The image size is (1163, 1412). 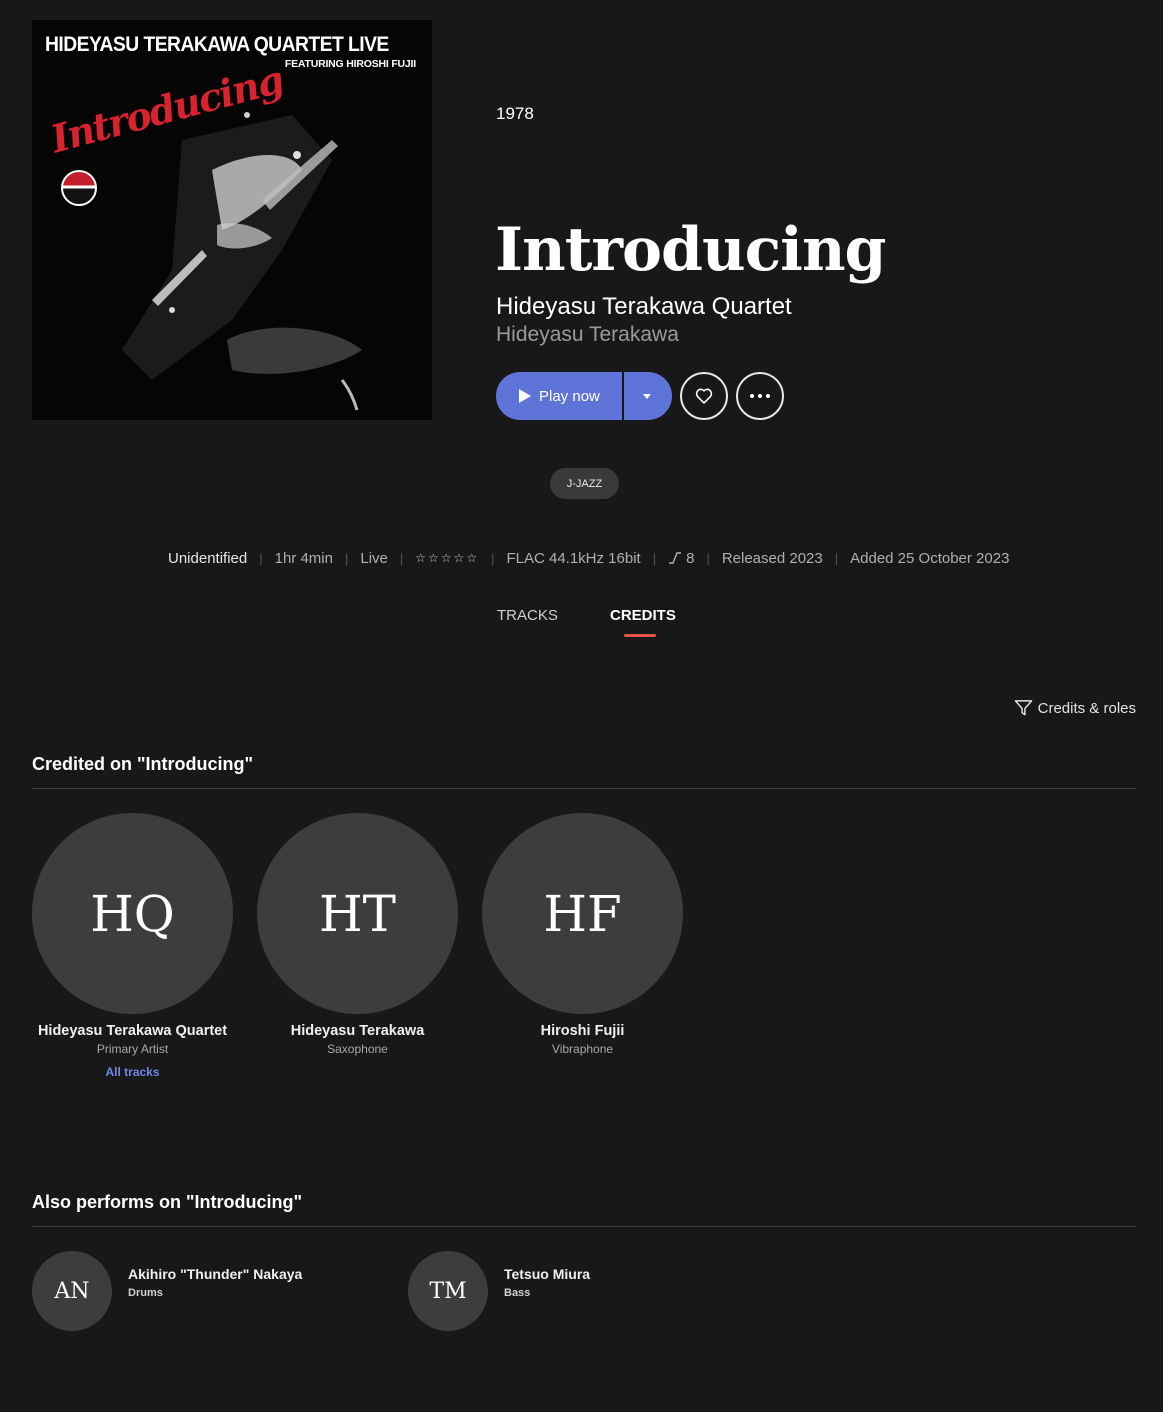 What do you see at coordinates (132, 1031) in the screenshot?
I see `credit-name: Hideyasu Terakawa Quartet` at bounding box center [132, 1031].